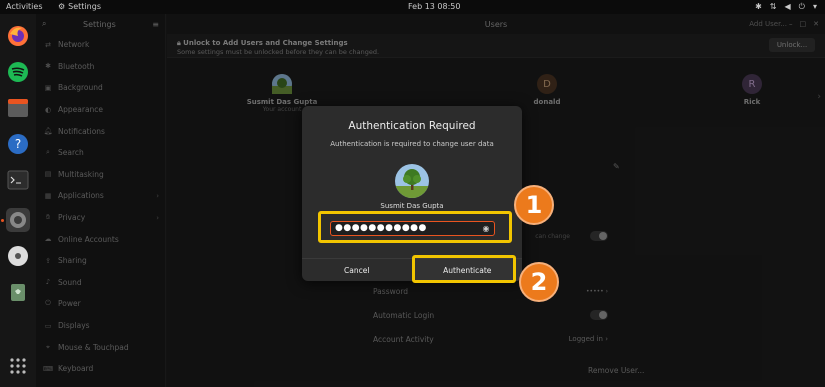 Image resolution: width=825 pixels, height=387 pixels. What do you see at coordinates (814, 6) in the screenshot?
I see `chevron-down-icon: ▾` at bounding box center [814, 6].